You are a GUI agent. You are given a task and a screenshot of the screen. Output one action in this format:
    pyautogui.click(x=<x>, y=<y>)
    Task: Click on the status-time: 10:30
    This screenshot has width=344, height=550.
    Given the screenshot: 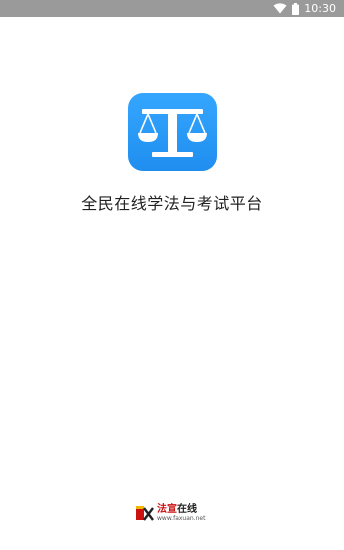 What is the action you would take?
    pyautogui.click(x=320, y=8)
    